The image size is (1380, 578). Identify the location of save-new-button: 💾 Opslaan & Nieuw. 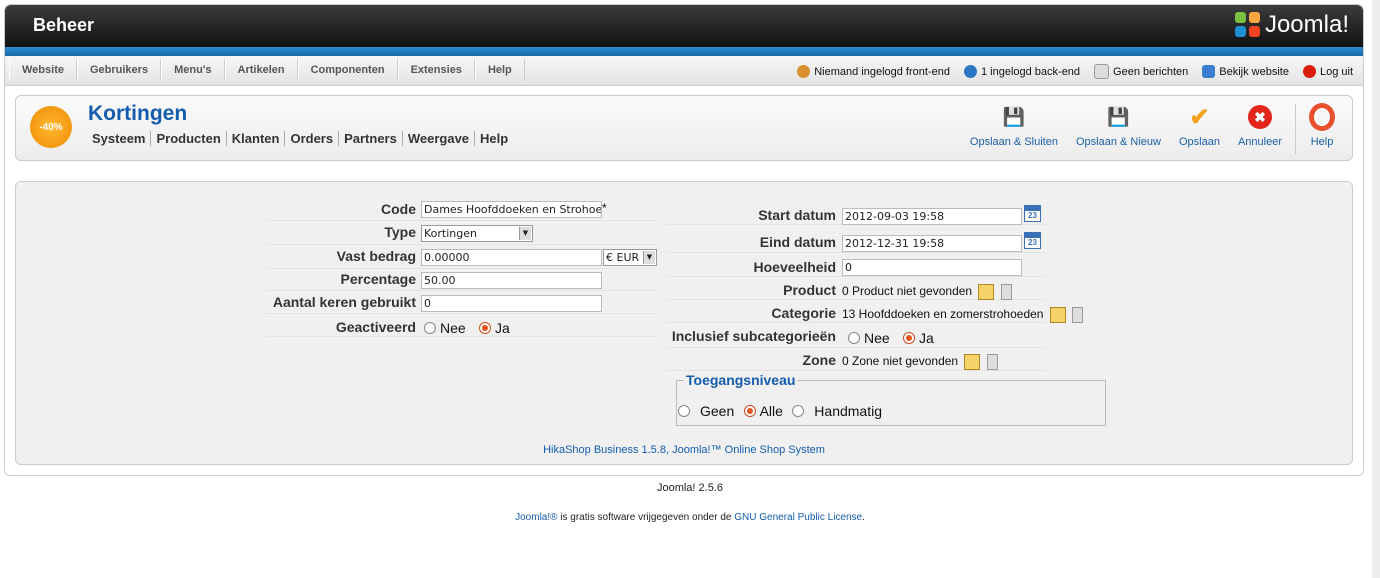
(1118, 126).